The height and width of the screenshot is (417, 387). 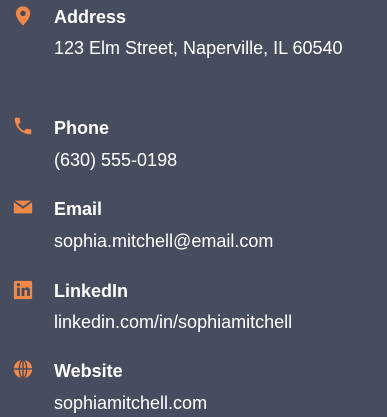 I want to click on website-label: Website, so click(x=88, y=371).